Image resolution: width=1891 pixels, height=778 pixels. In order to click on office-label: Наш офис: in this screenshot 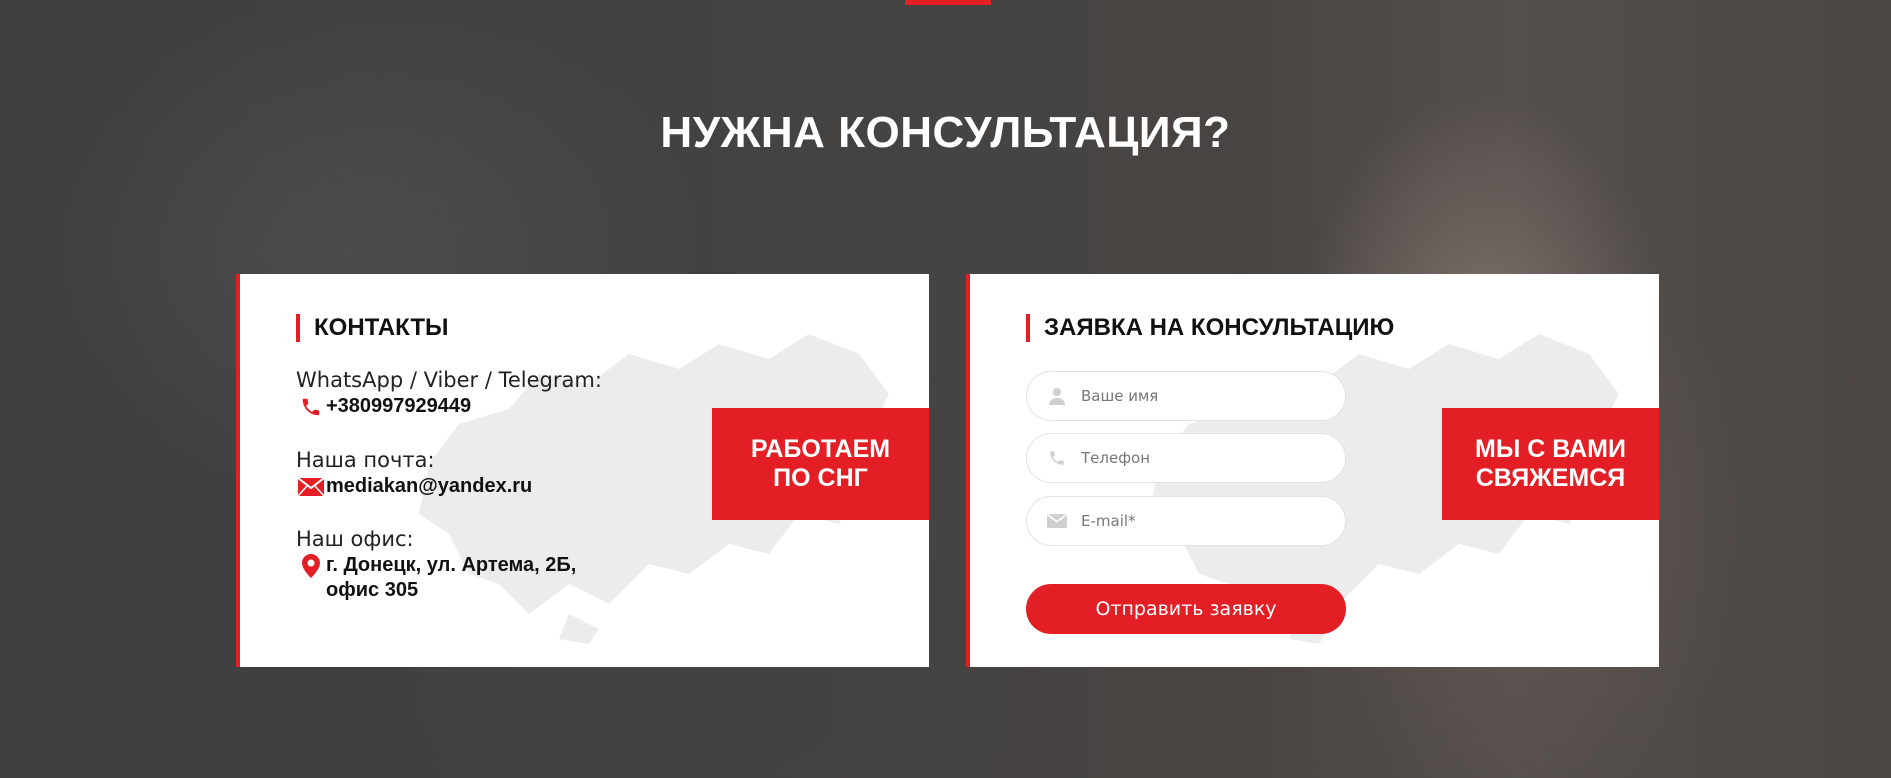, I will do `click(355, 539)`.